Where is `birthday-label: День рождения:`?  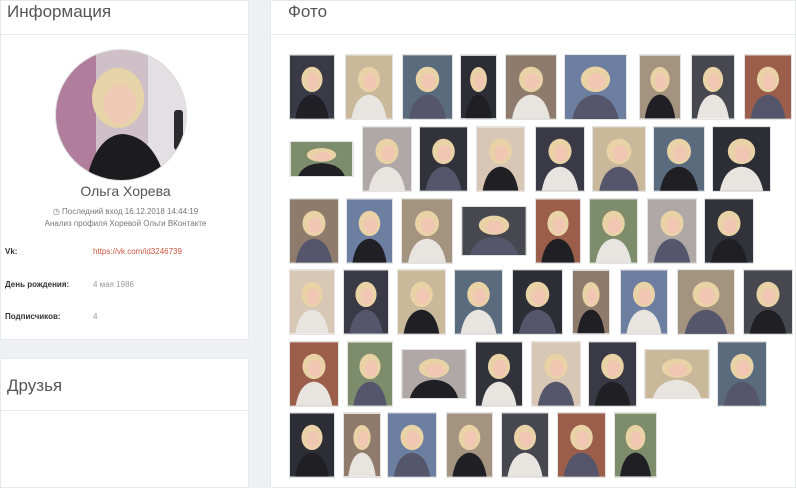 birthday-label: День рождения: is located at coordinates (37, 284).